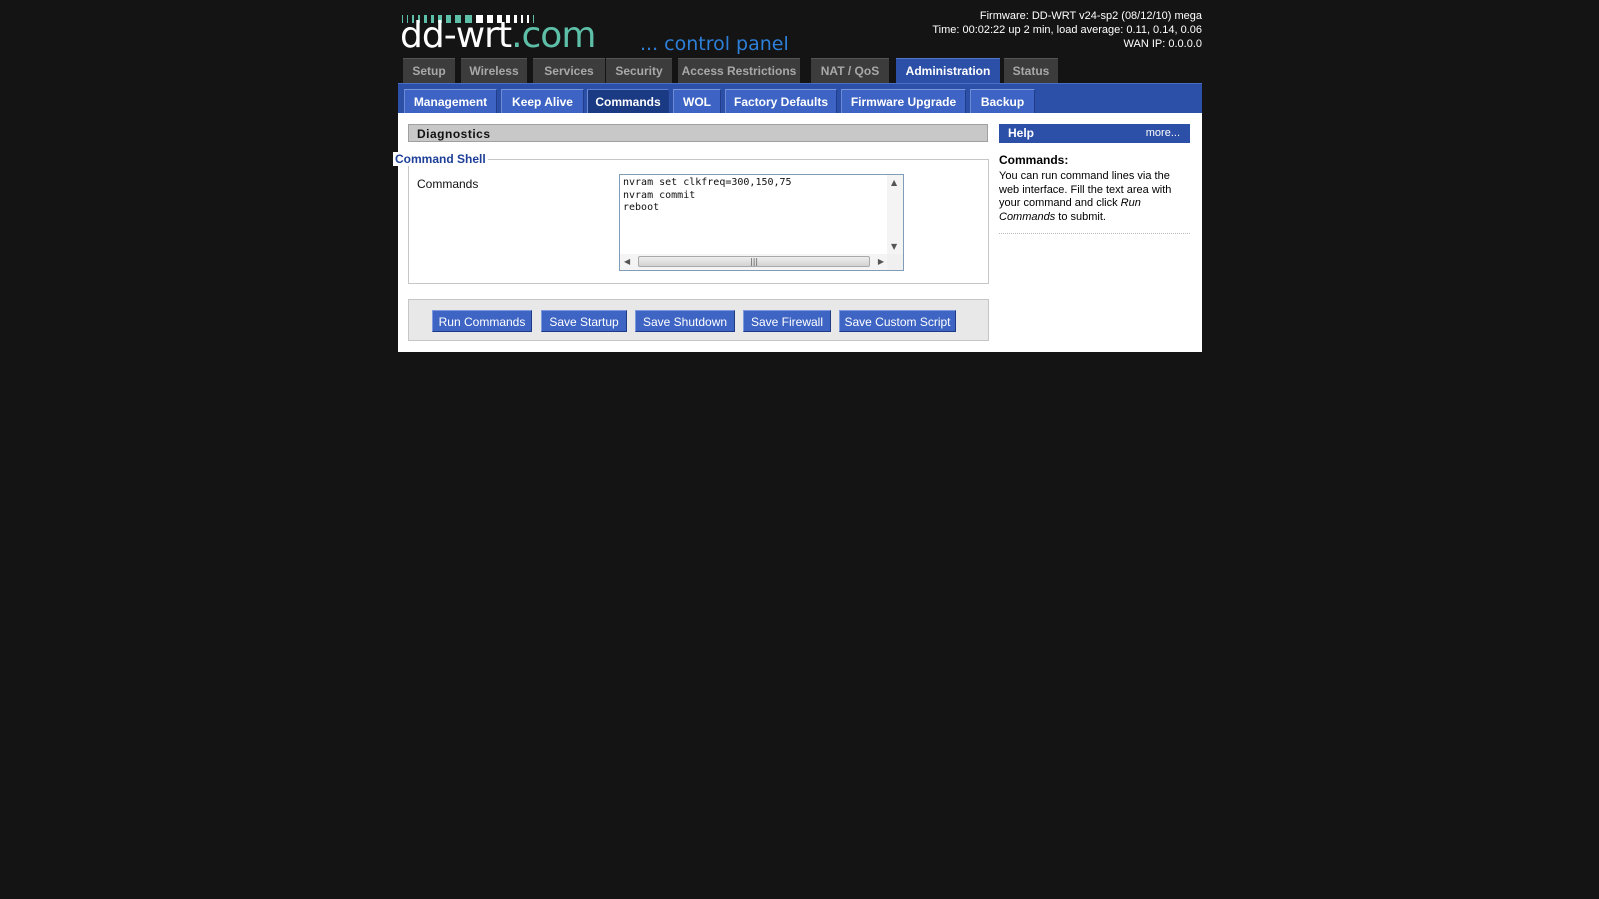  What do you see at coordinates (1021, 133) in the screenshot?
I see `help-title: Help` at bounding box center [1021, 133].